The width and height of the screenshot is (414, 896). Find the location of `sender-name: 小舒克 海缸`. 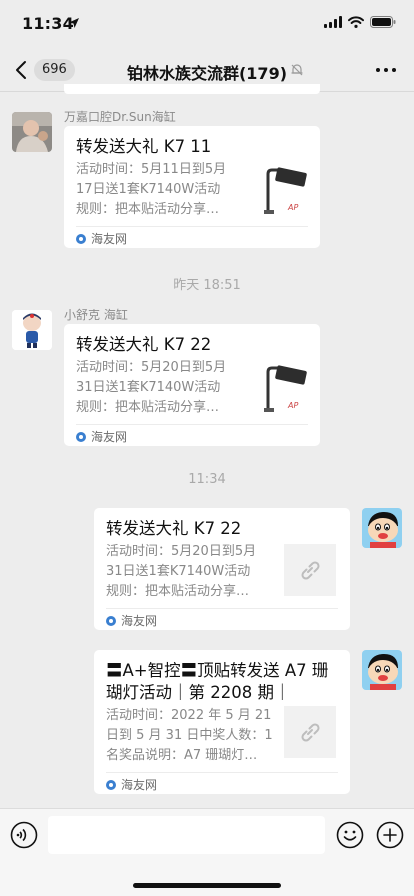

sender-name: 小舒克 海缸 is located at coordinates (96, 315).